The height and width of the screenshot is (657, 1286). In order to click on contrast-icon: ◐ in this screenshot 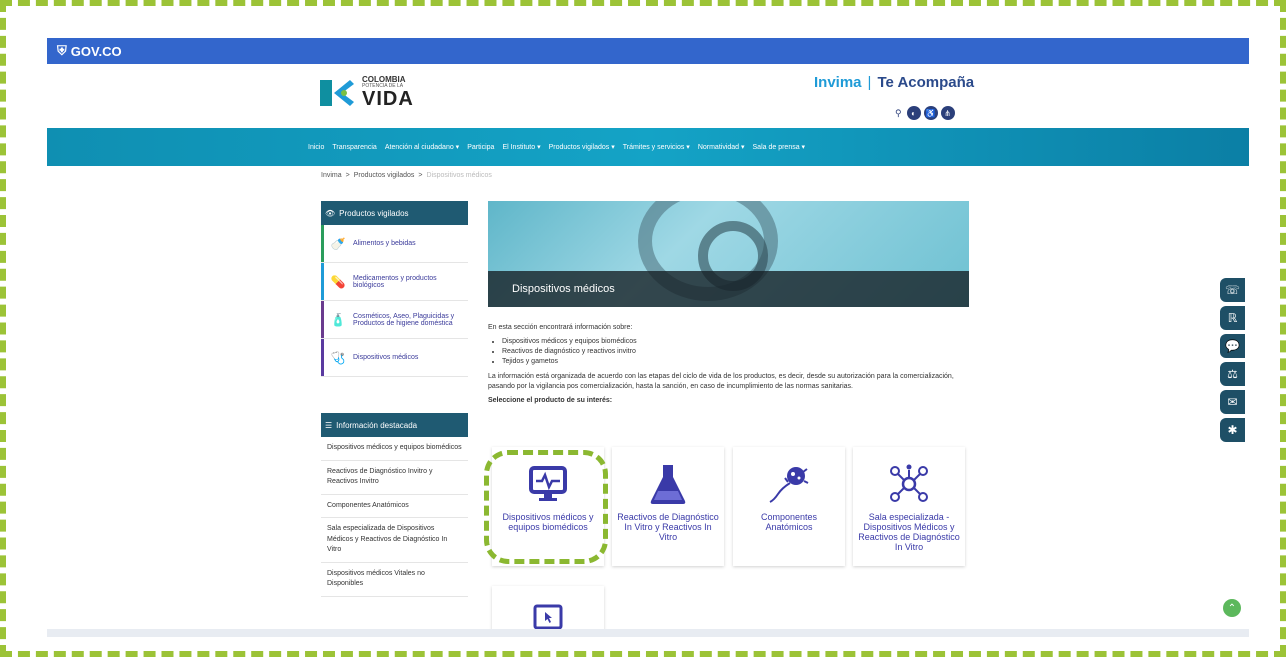, I will do `click(913, 113)`.